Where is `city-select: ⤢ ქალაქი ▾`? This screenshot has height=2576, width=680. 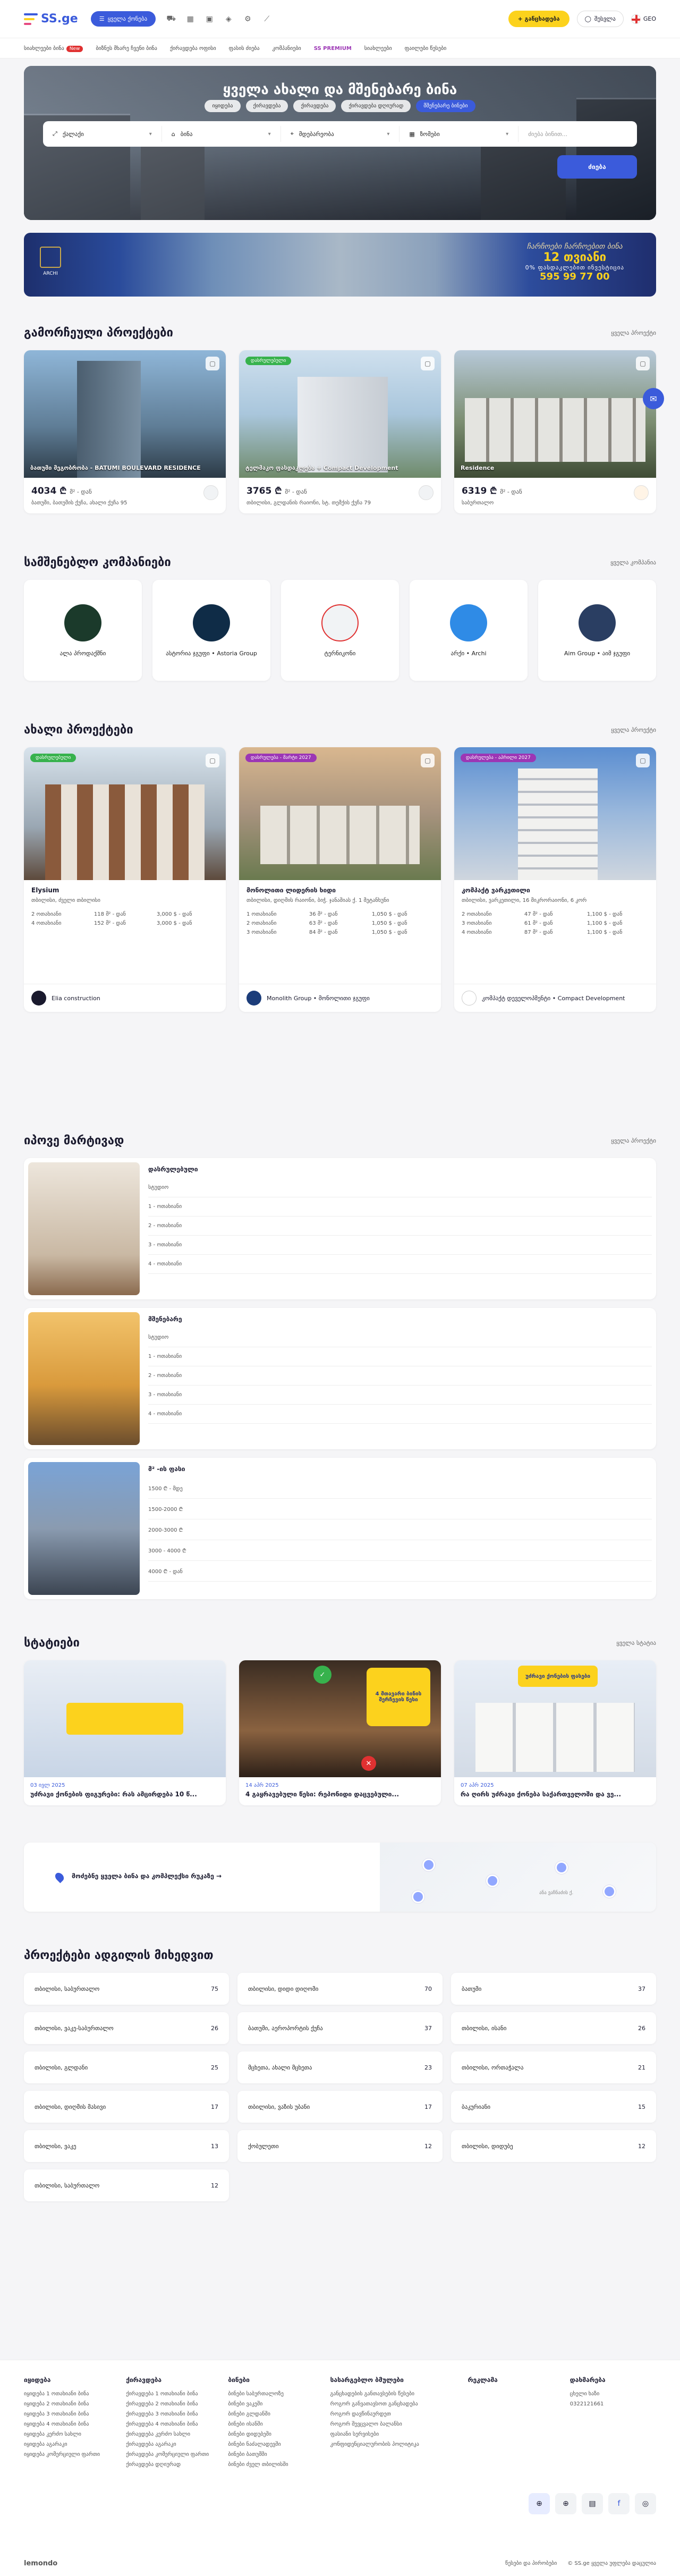 city-select: ⤢ ქალაქი ▾ is located at coordinates (102, 134).